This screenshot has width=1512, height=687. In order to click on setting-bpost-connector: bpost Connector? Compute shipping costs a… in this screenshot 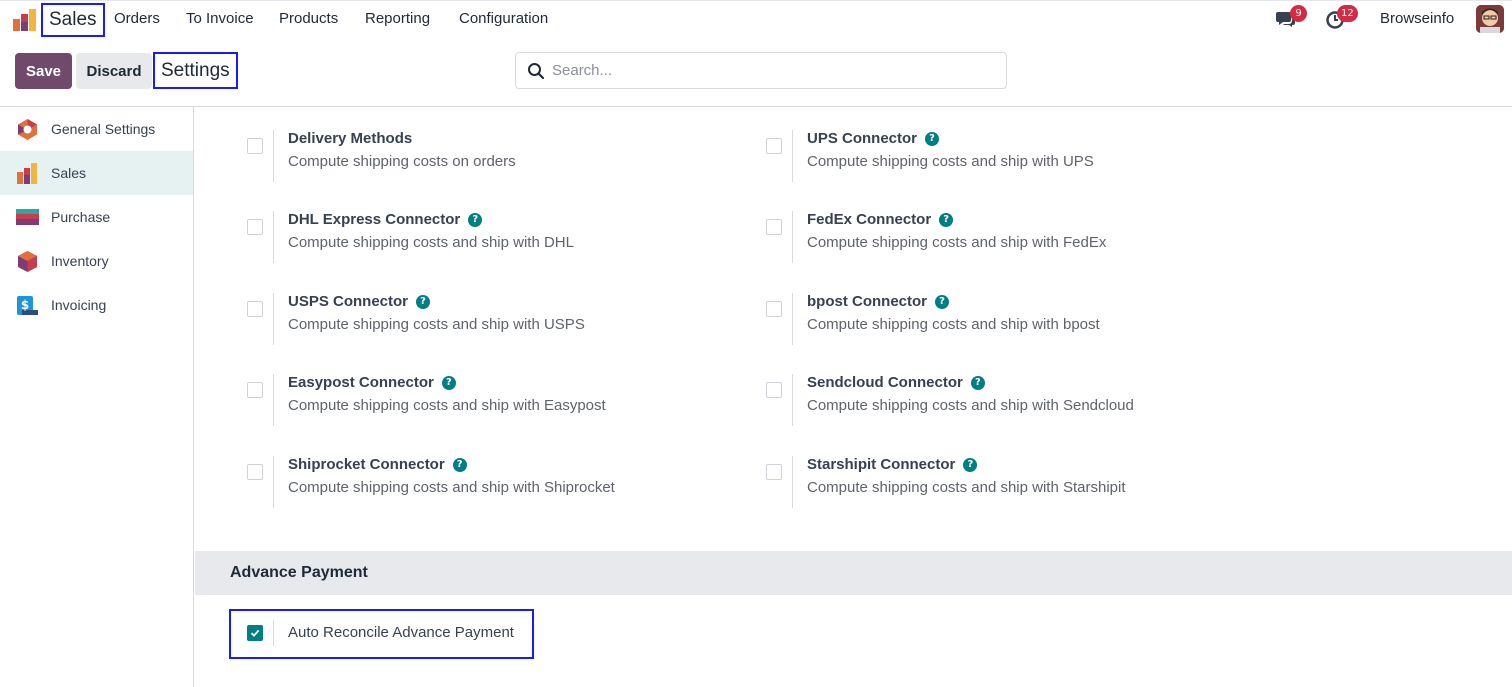, I will do `click(1006, 323)`.